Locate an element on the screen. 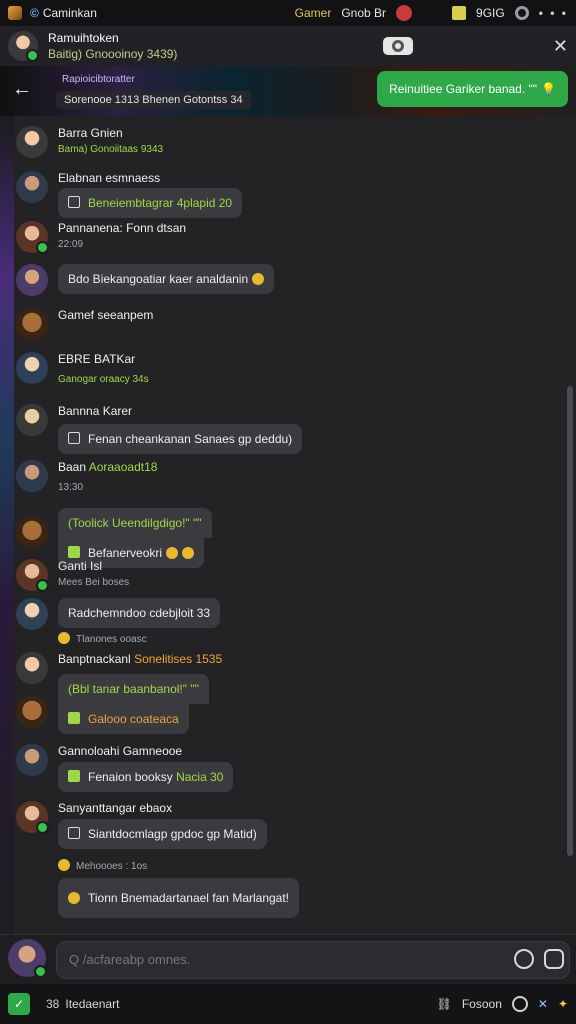 The width and height of the screenshot is (576, 1024). link-icon: ⛓ is located at coordinates (444, 1004).